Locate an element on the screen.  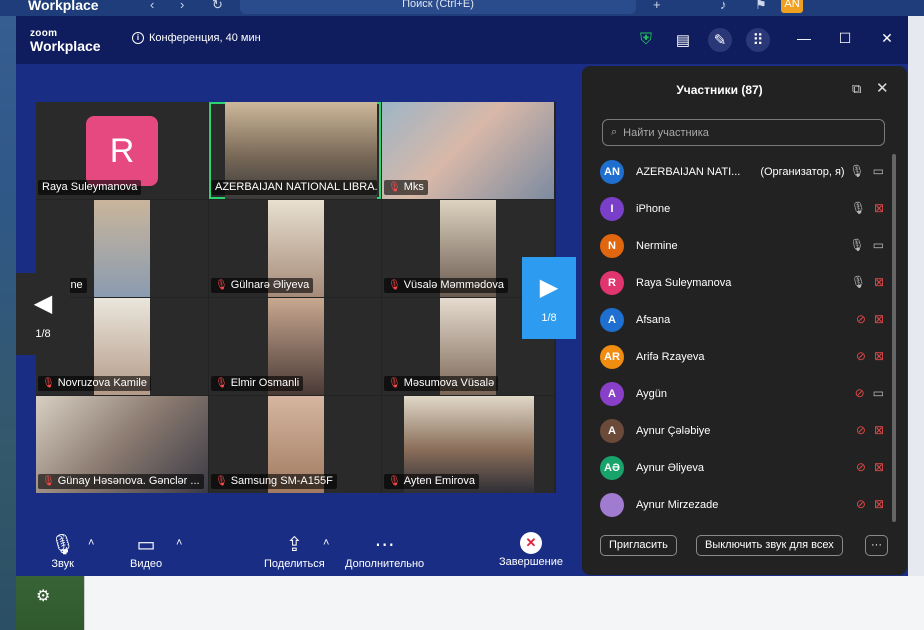
end-meeting-button: ✕ Завершение is located at coordinates (531, 550).